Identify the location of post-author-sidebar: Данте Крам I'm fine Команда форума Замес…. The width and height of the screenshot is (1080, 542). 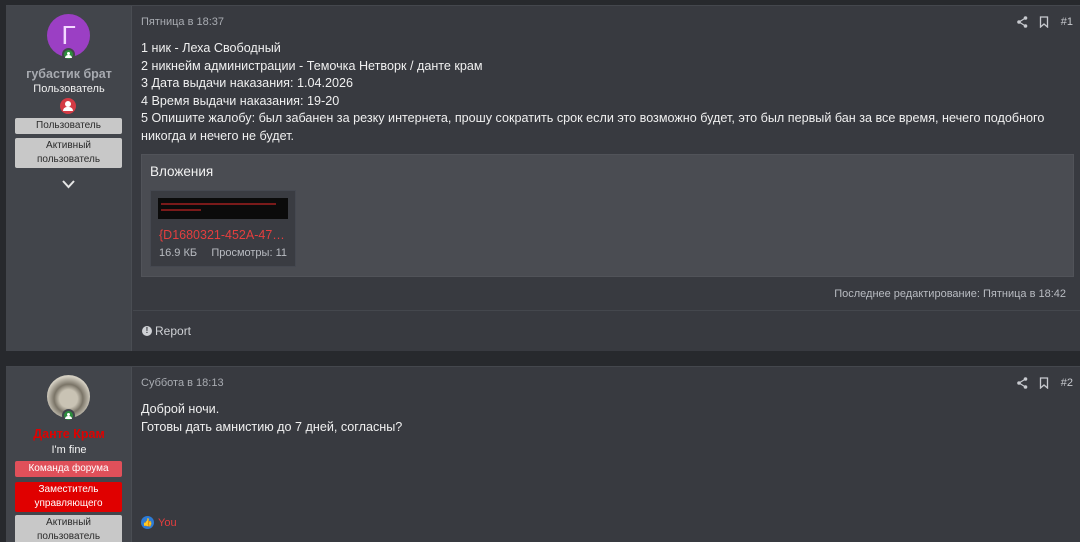
(69, 454).